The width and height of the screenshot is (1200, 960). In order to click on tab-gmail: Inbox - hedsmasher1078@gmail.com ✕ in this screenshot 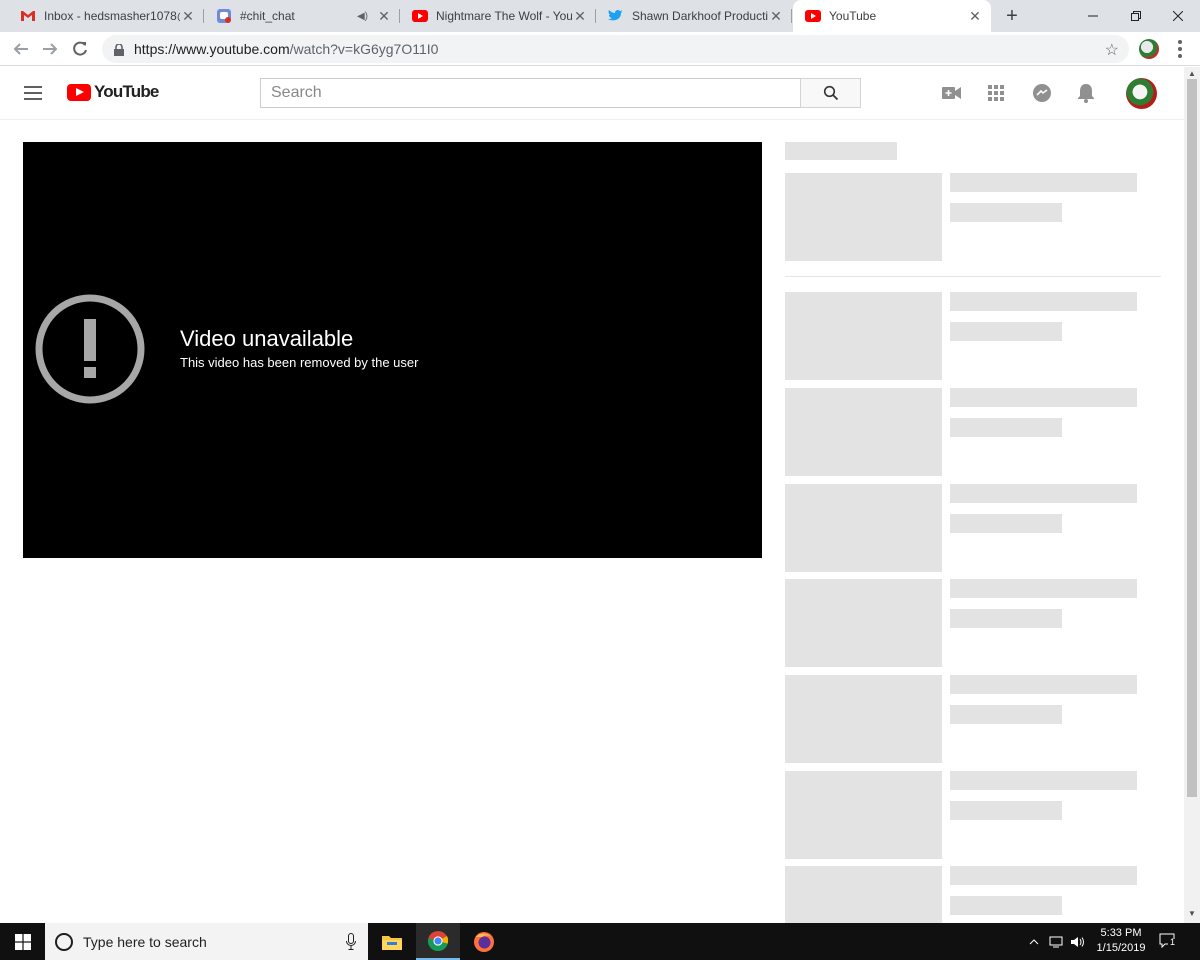, I will do `click(106, 16)`.